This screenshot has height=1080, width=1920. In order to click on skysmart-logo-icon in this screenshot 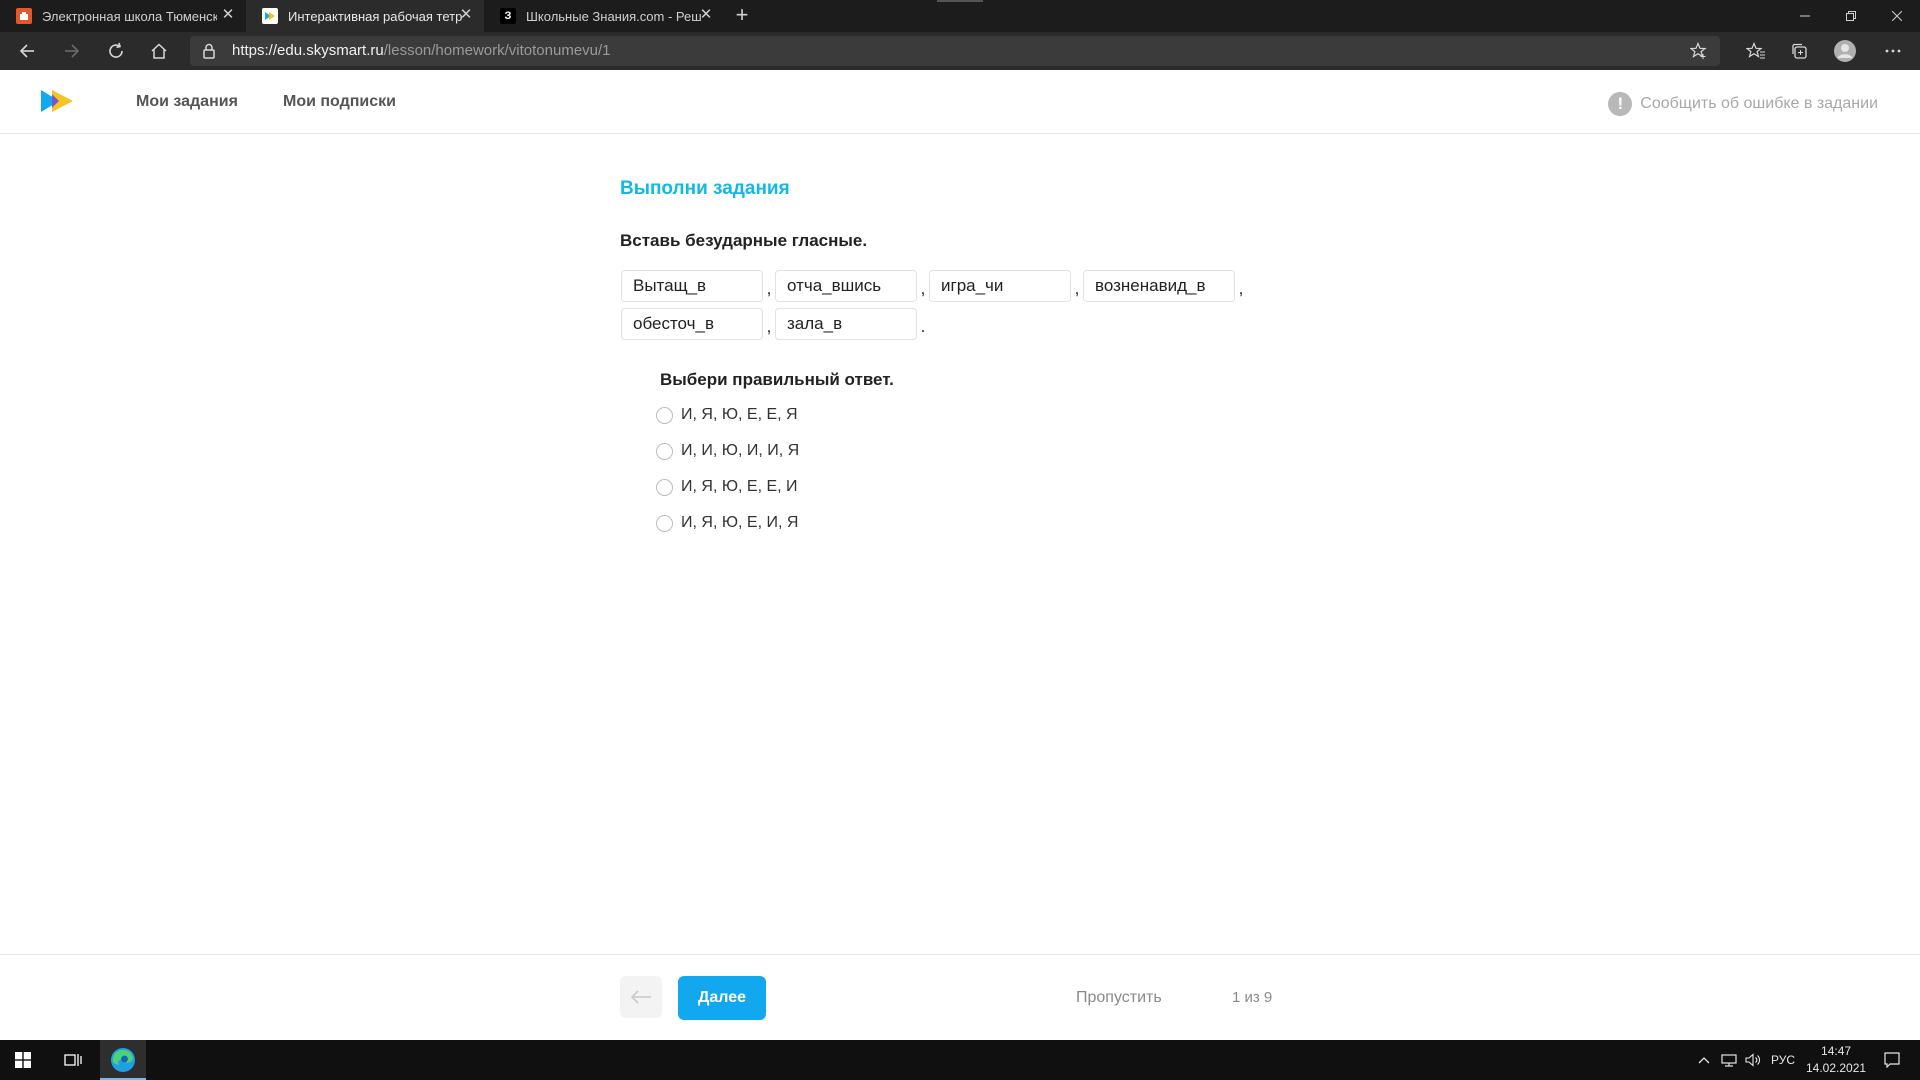, I will do `click(57, 103)`.